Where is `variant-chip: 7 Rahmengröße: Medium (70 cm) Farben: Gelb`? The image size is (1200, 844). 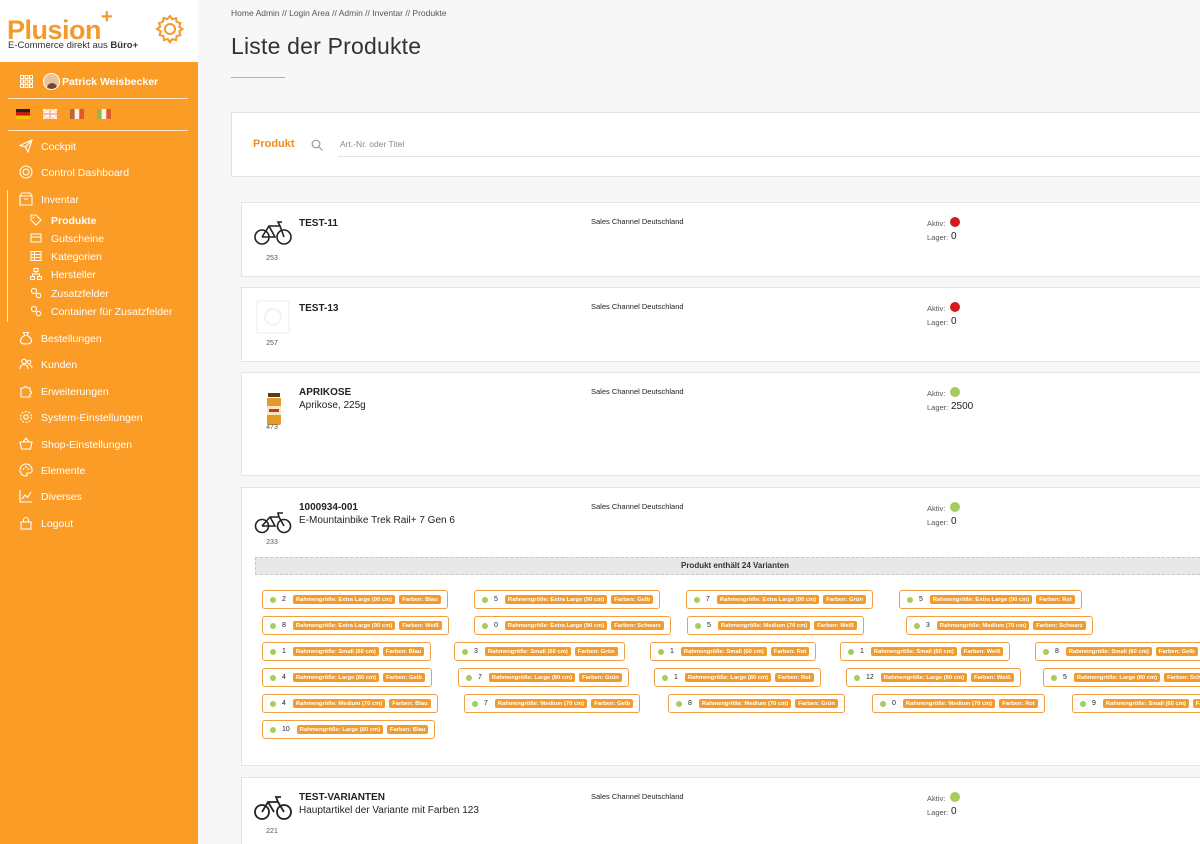 variant-chip: 7 Rahmengröße: Medium (70 cm) Farben: Gelb is located at coordinates (552, 703).